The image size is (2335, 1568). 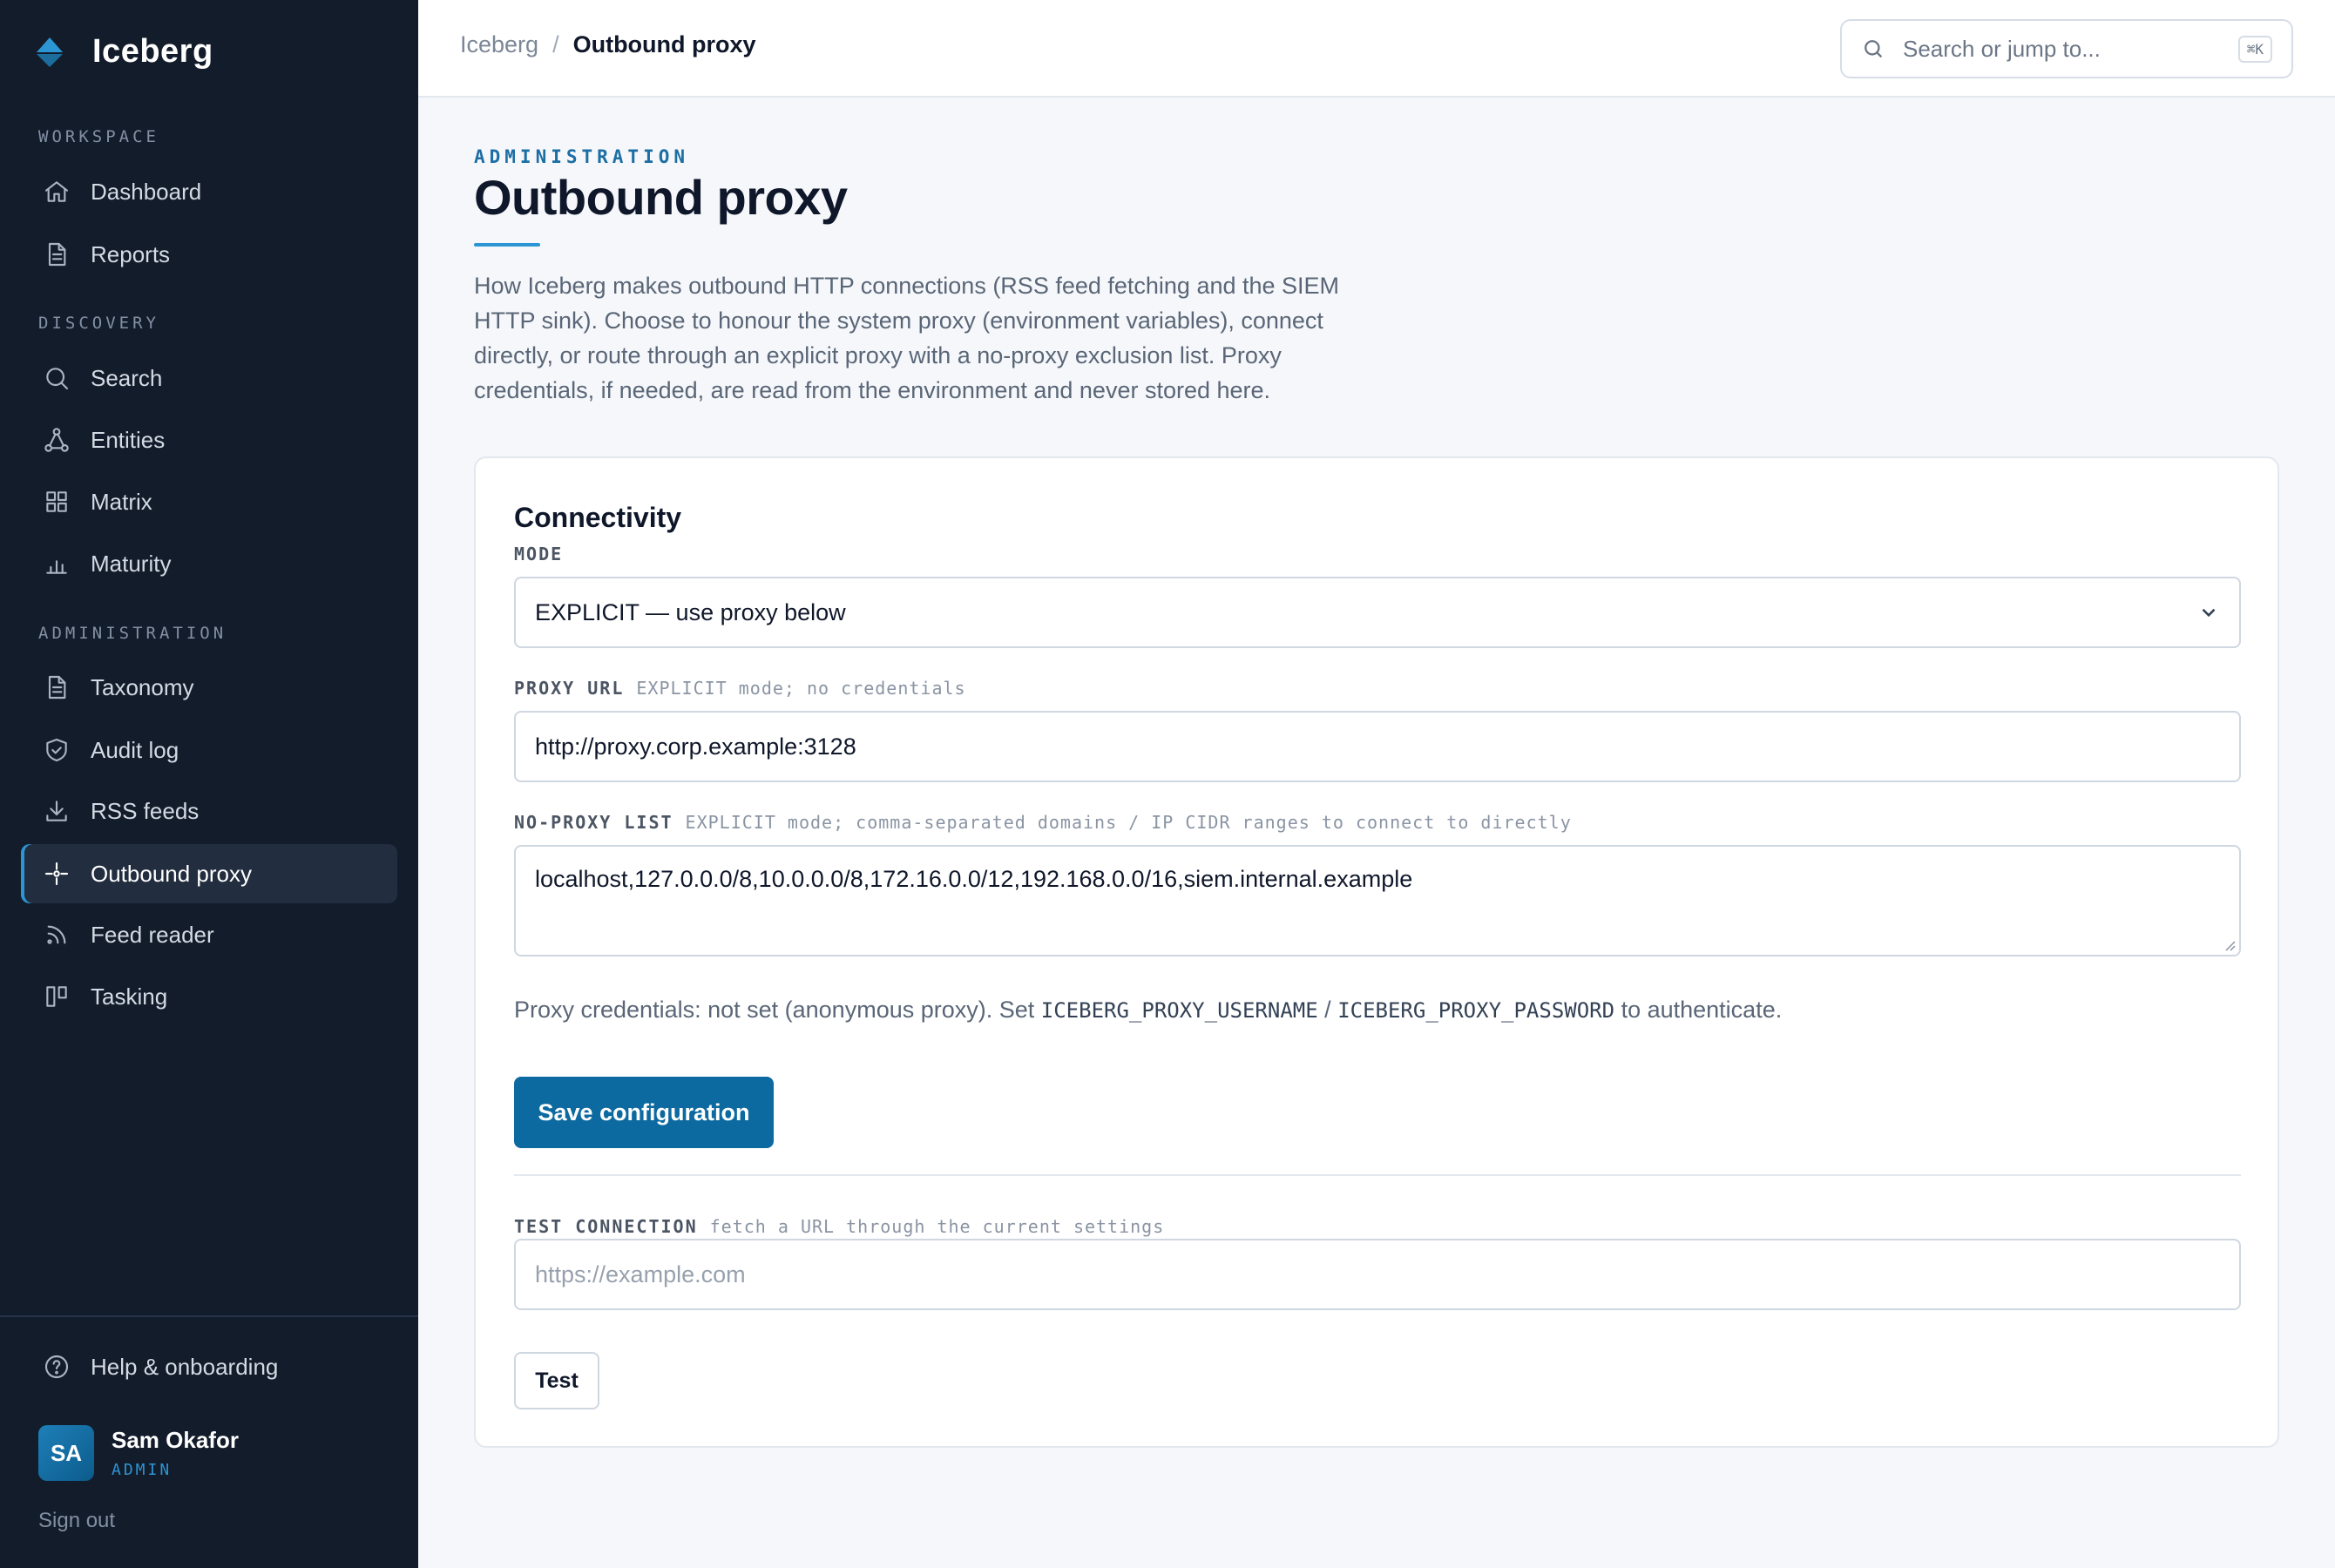 I want to click on sidebar-item-matrix: Matrix, so click(x=209, y=501).